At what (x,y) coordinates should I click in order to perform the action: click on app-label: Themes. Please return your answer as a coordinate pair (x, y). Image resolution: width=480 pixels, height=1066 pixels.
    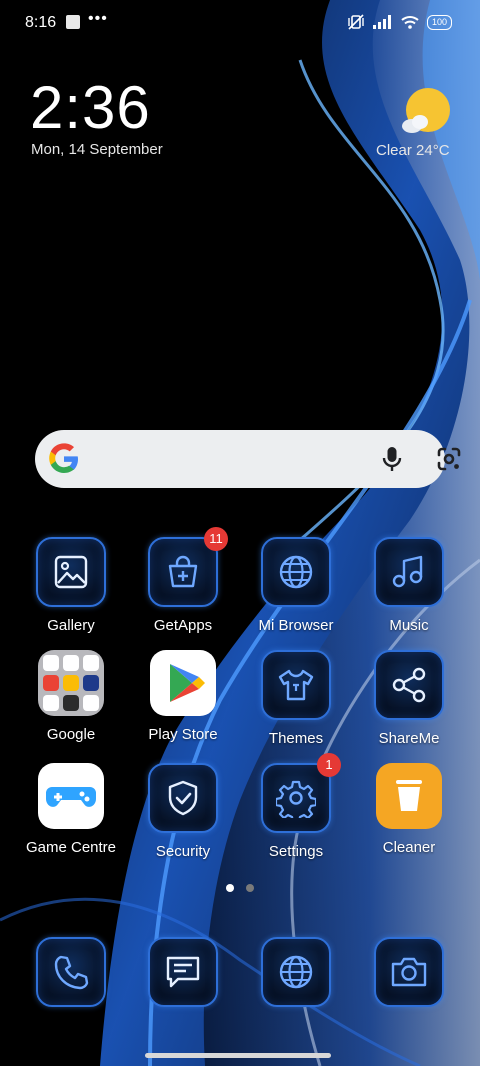
    Looking at the image, I should click on (296, 738).